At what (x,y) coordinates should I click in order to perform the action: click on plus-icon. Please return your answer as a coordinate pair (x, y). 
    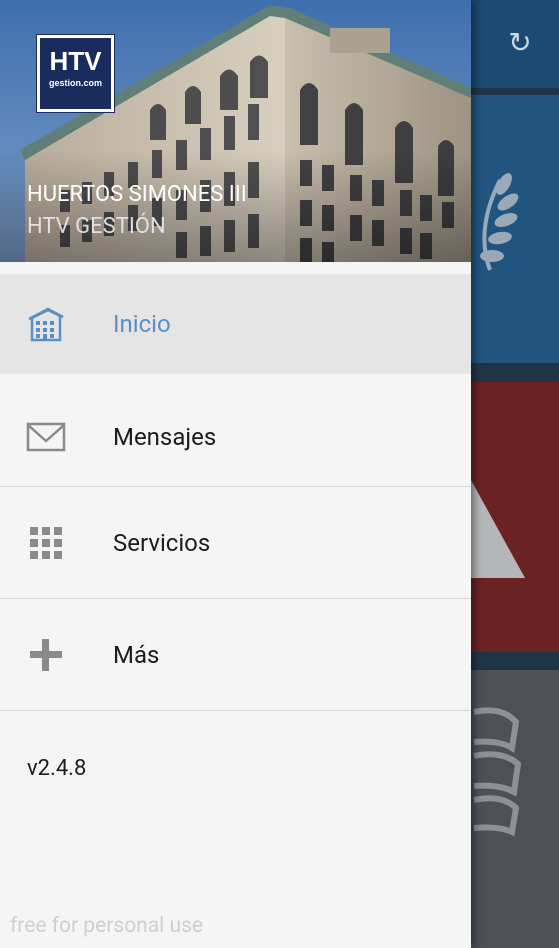
    Looking at the image, I should click on (46, 654).